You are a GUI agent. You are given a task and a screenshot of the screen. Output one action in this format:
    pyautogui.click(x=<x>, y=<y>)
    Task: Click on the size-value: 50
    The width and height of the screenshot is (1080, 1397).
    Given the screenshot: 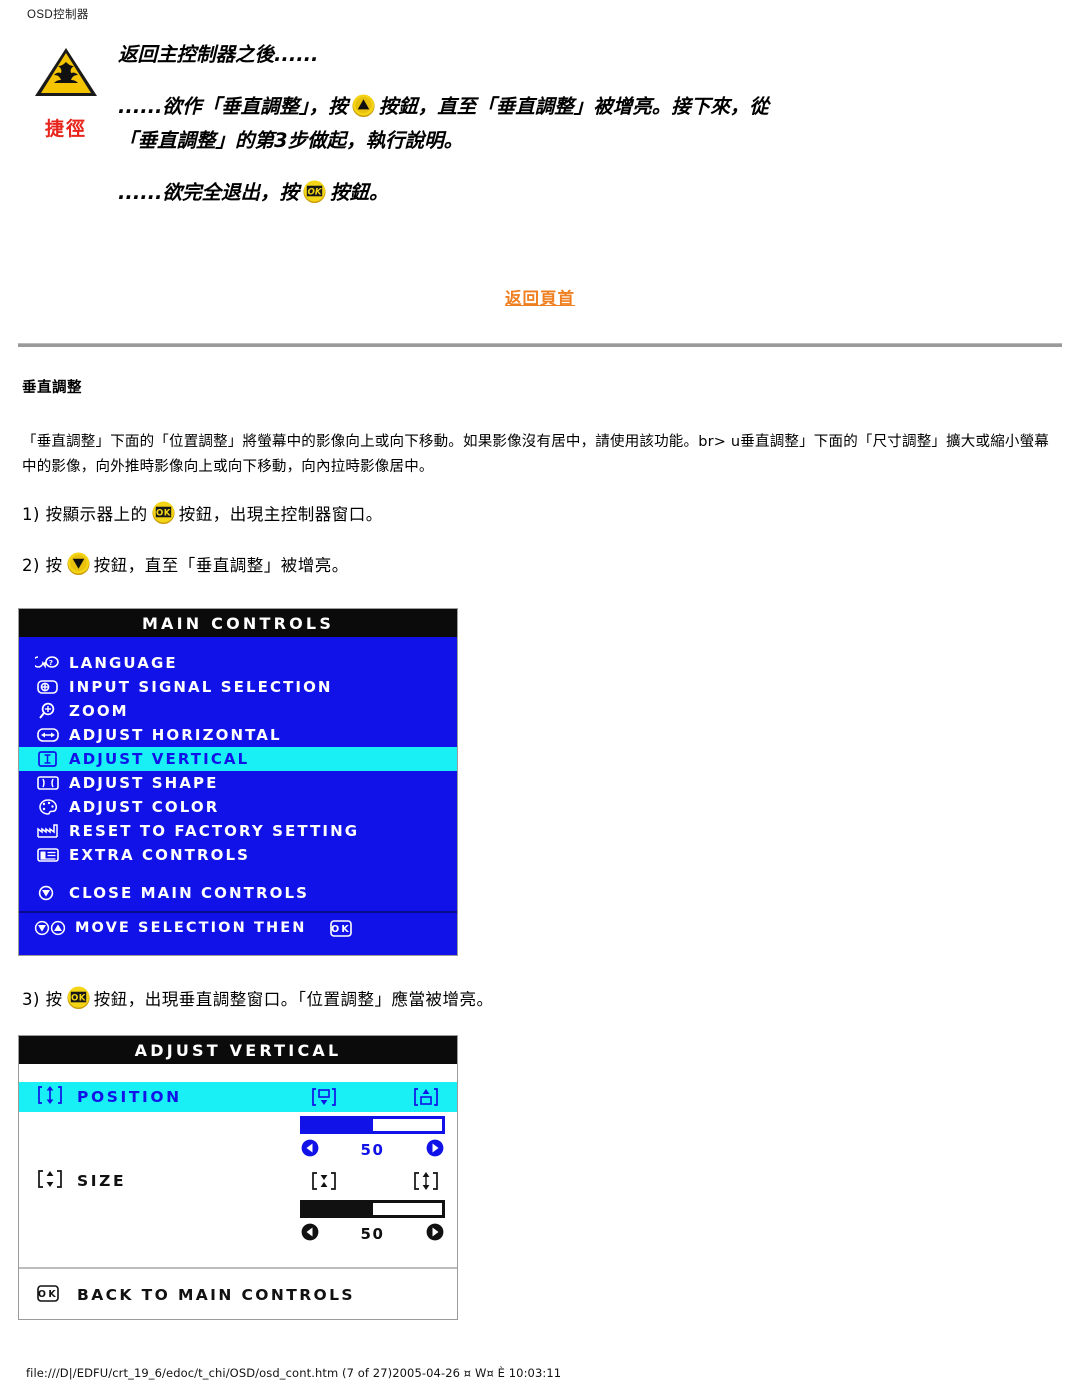 What is the action you would take?
    pyautogui.click(x=372, y=1234)
    